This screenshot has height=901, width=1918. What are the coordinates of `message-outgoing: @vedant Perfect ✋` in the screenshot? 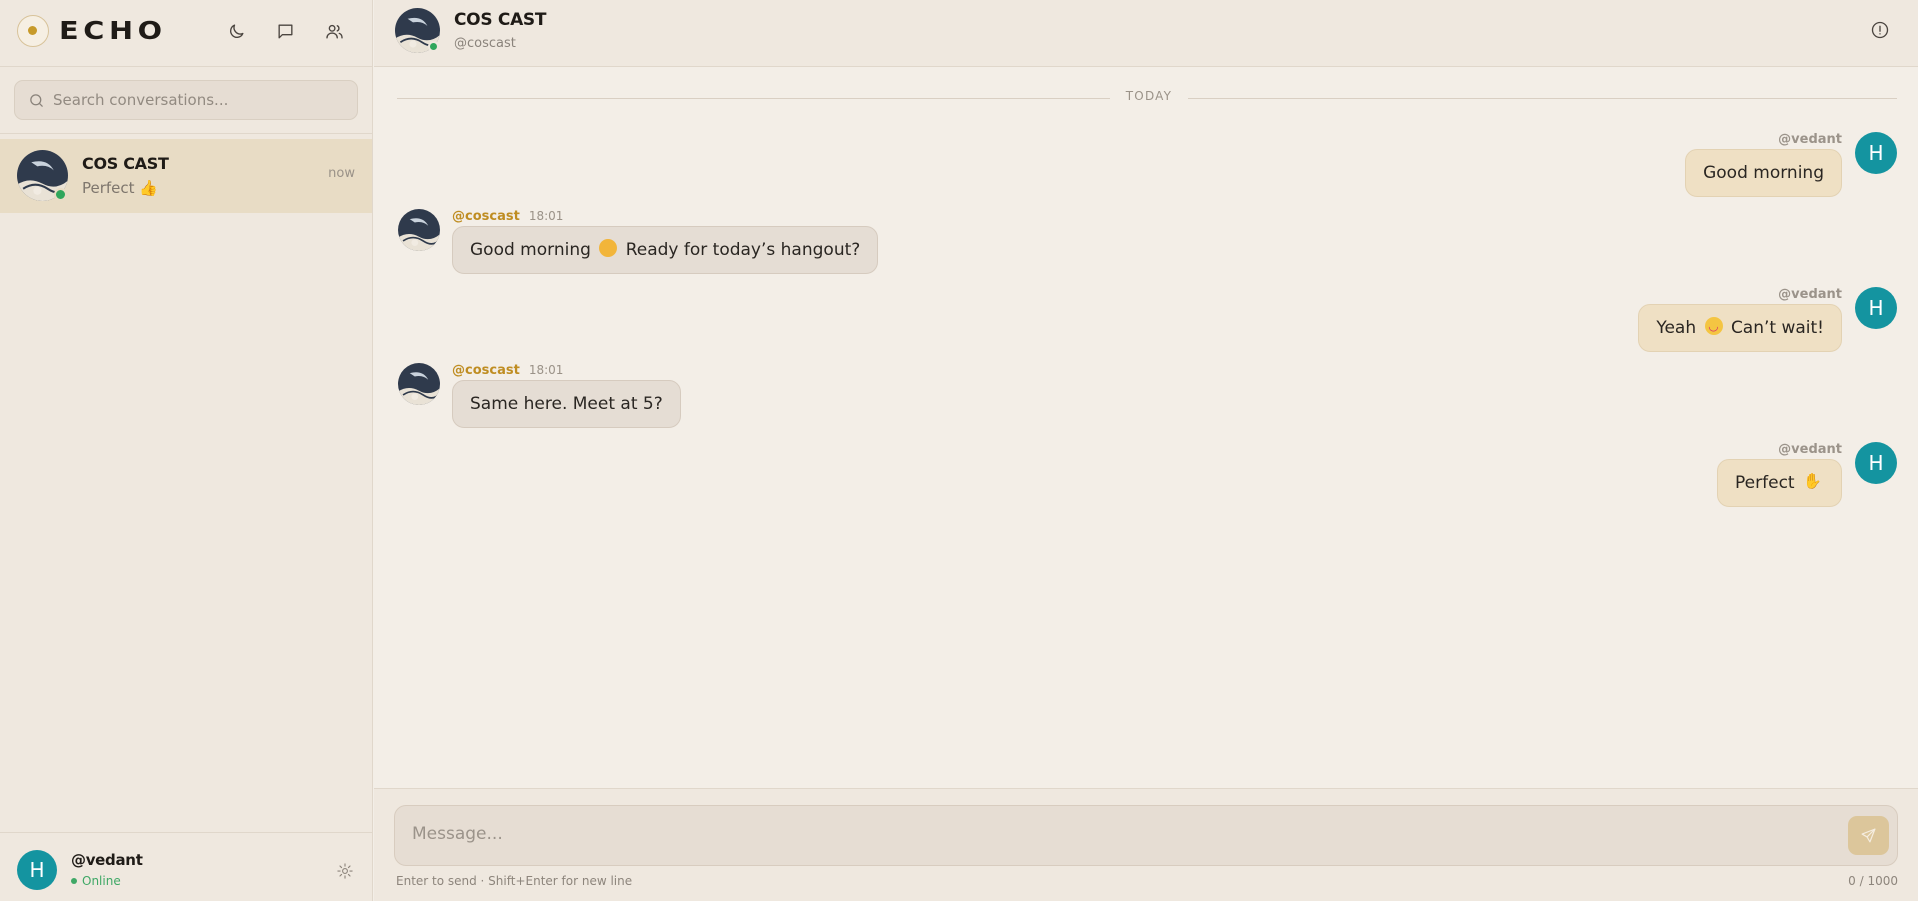 It's located at (1779, 474).